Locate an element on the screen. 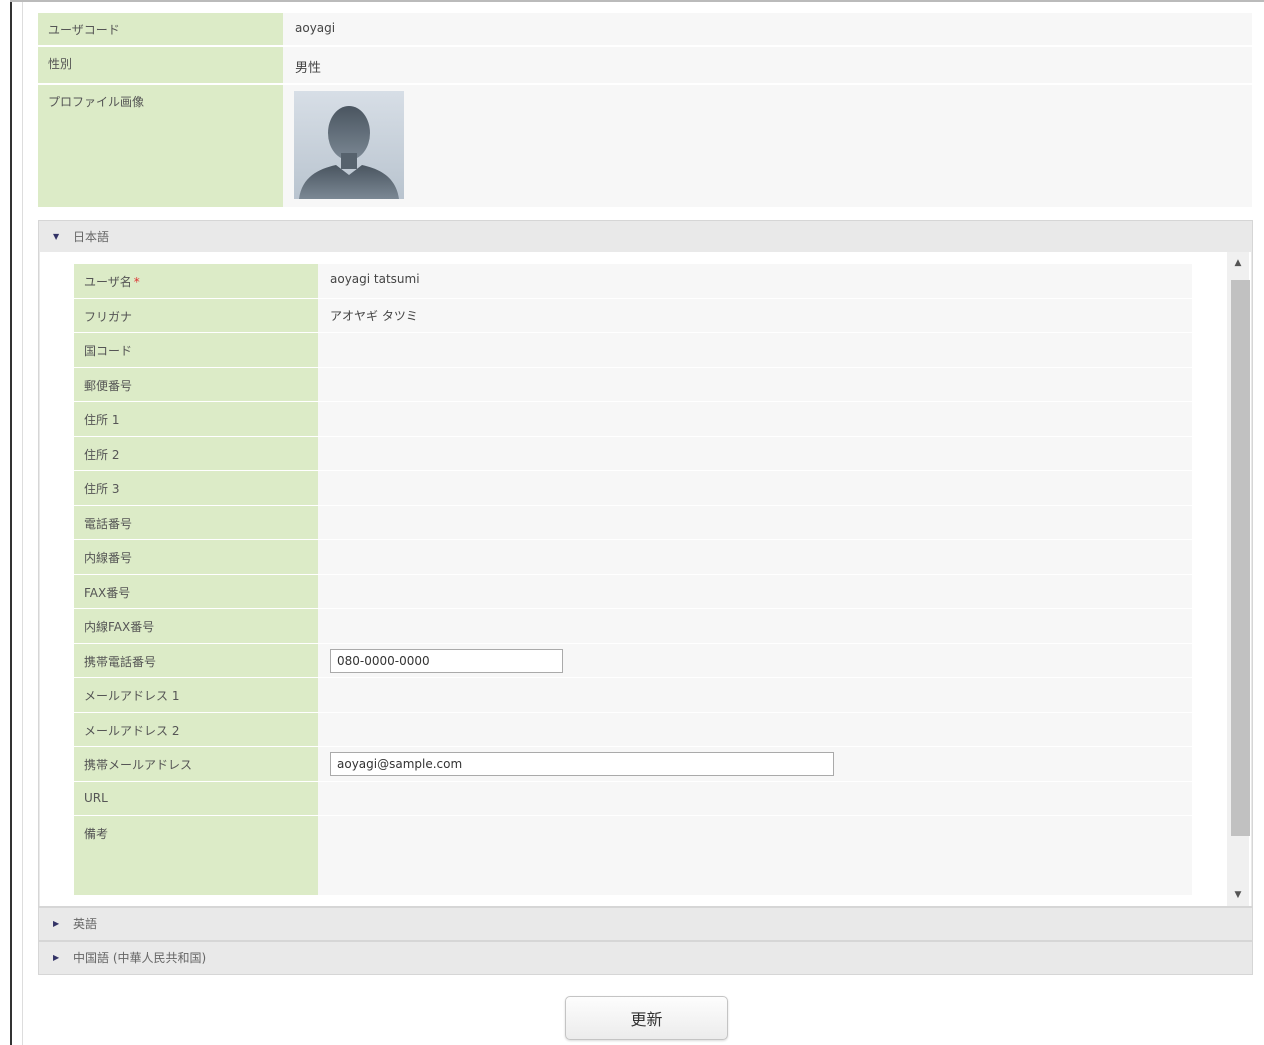  furigana-value: アオヤギ タツミ is located at coordinates (755, 315).